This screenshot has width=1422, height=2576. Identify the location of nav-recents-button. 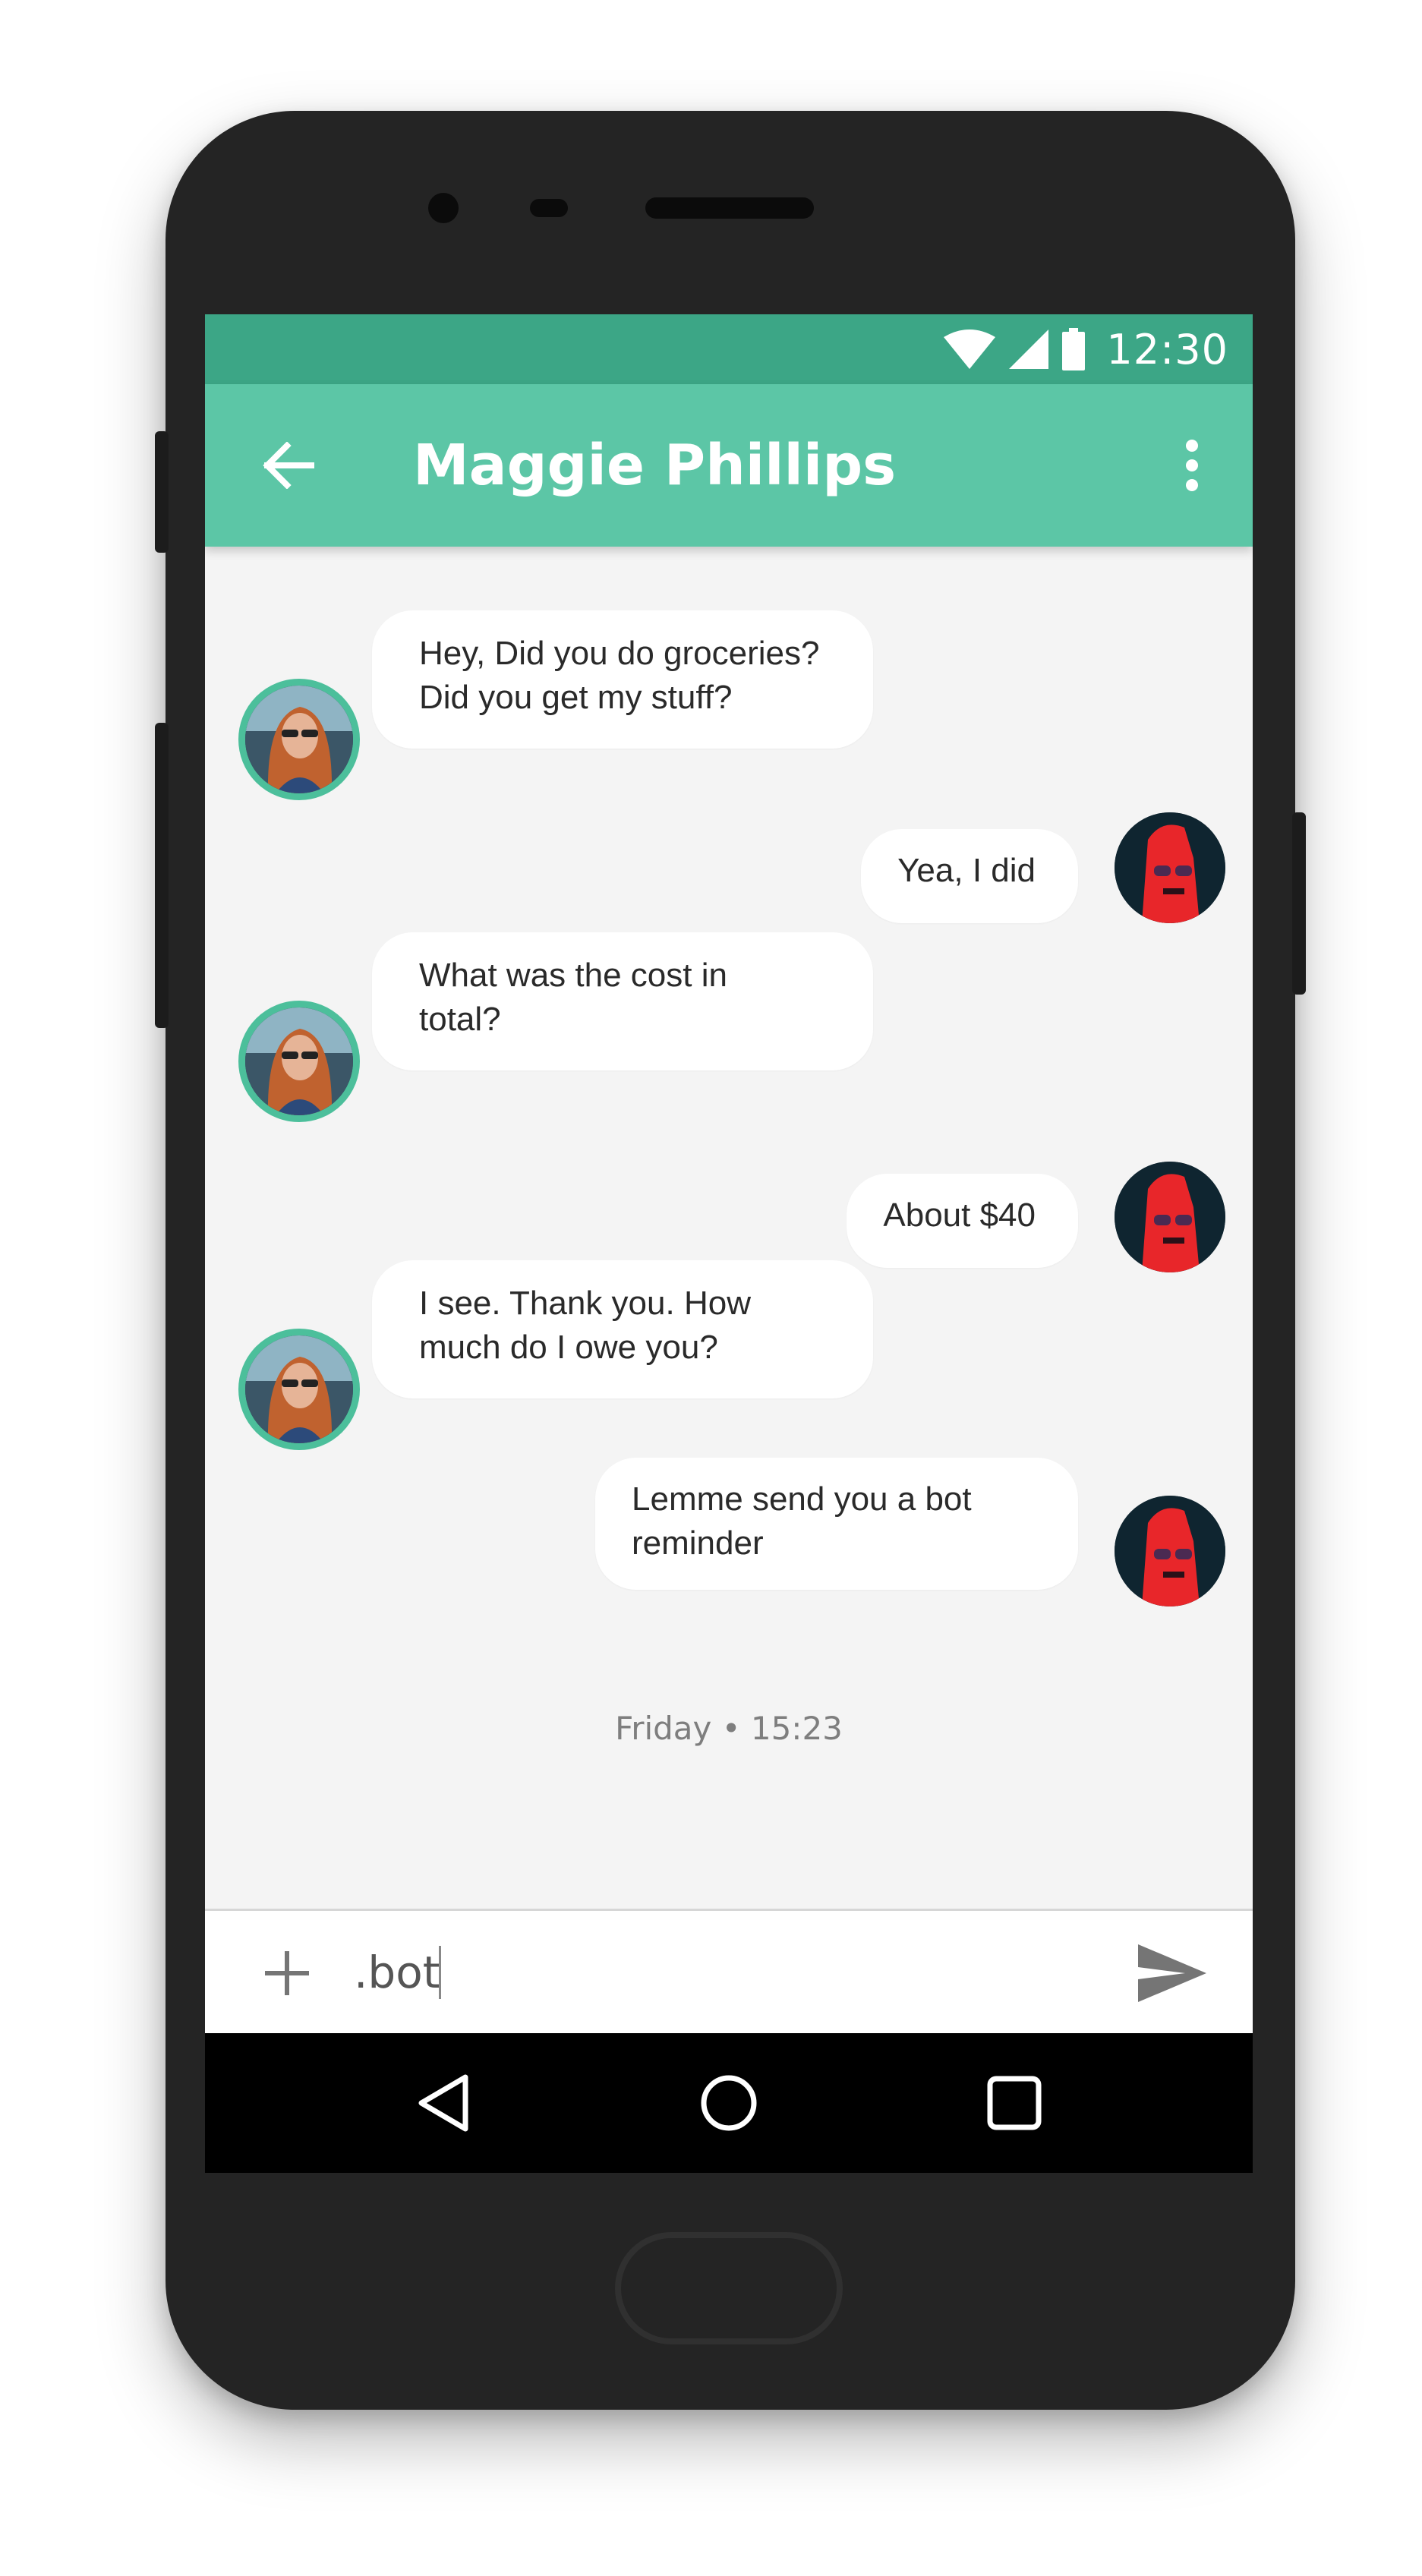
(1014, 2103).